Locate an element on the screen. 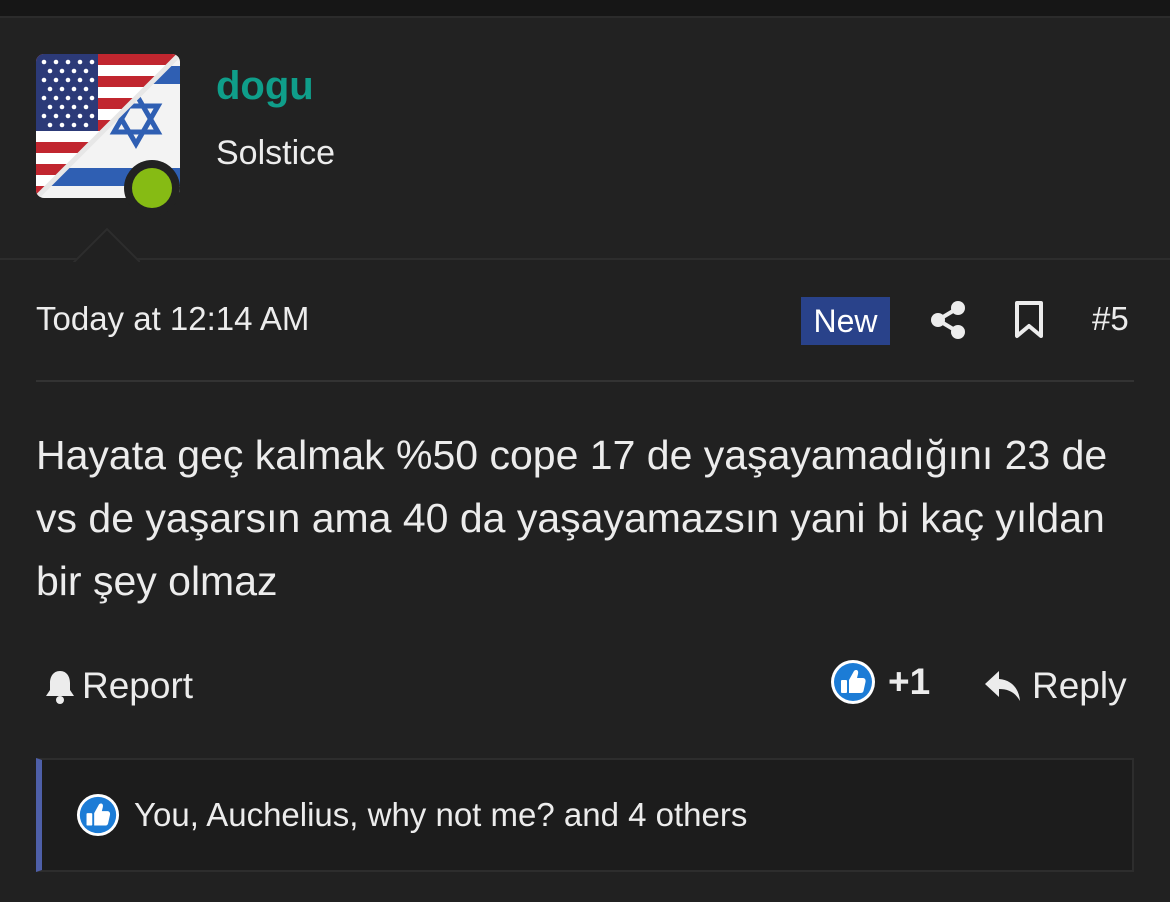 This screenshot has width=1170, height=902. bell-icon is located at coordinates (60, 687).